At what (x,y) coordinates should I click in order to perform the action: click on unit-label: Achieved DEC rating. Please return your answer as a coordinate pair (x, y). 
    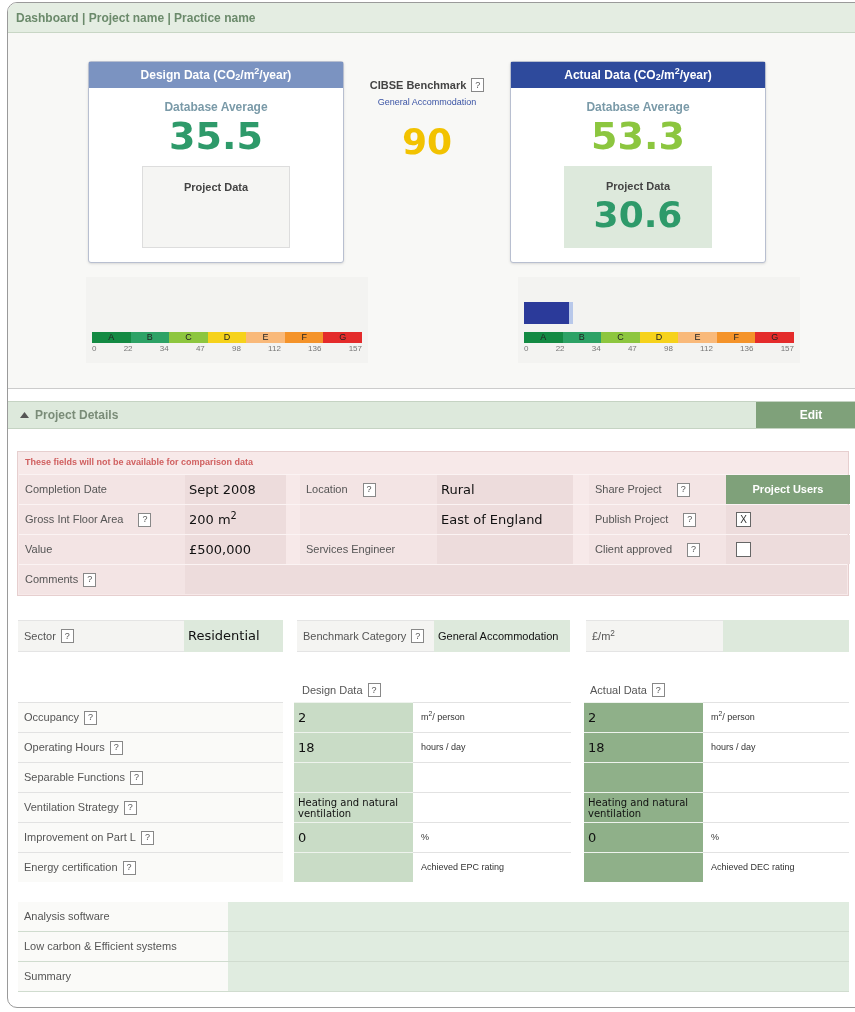
    Looking at the image, I should click on (753, 867).